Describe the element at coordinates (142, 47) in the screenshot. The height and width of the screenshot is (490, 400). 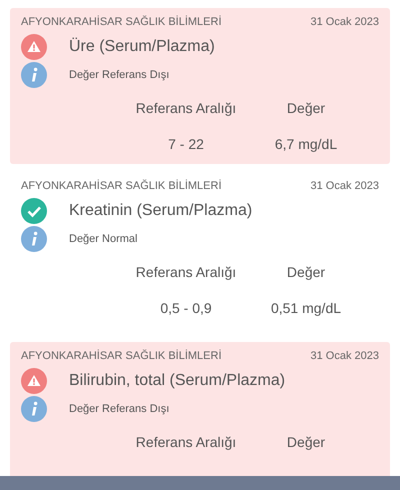
I see `test-name: Üre (Serum/Plazma)` at that location.